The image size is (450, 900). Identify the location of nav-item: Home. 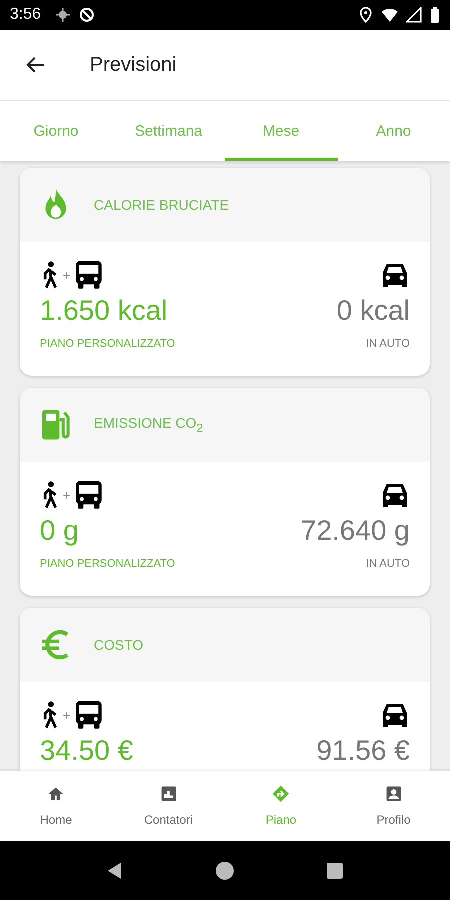
(56, 806).